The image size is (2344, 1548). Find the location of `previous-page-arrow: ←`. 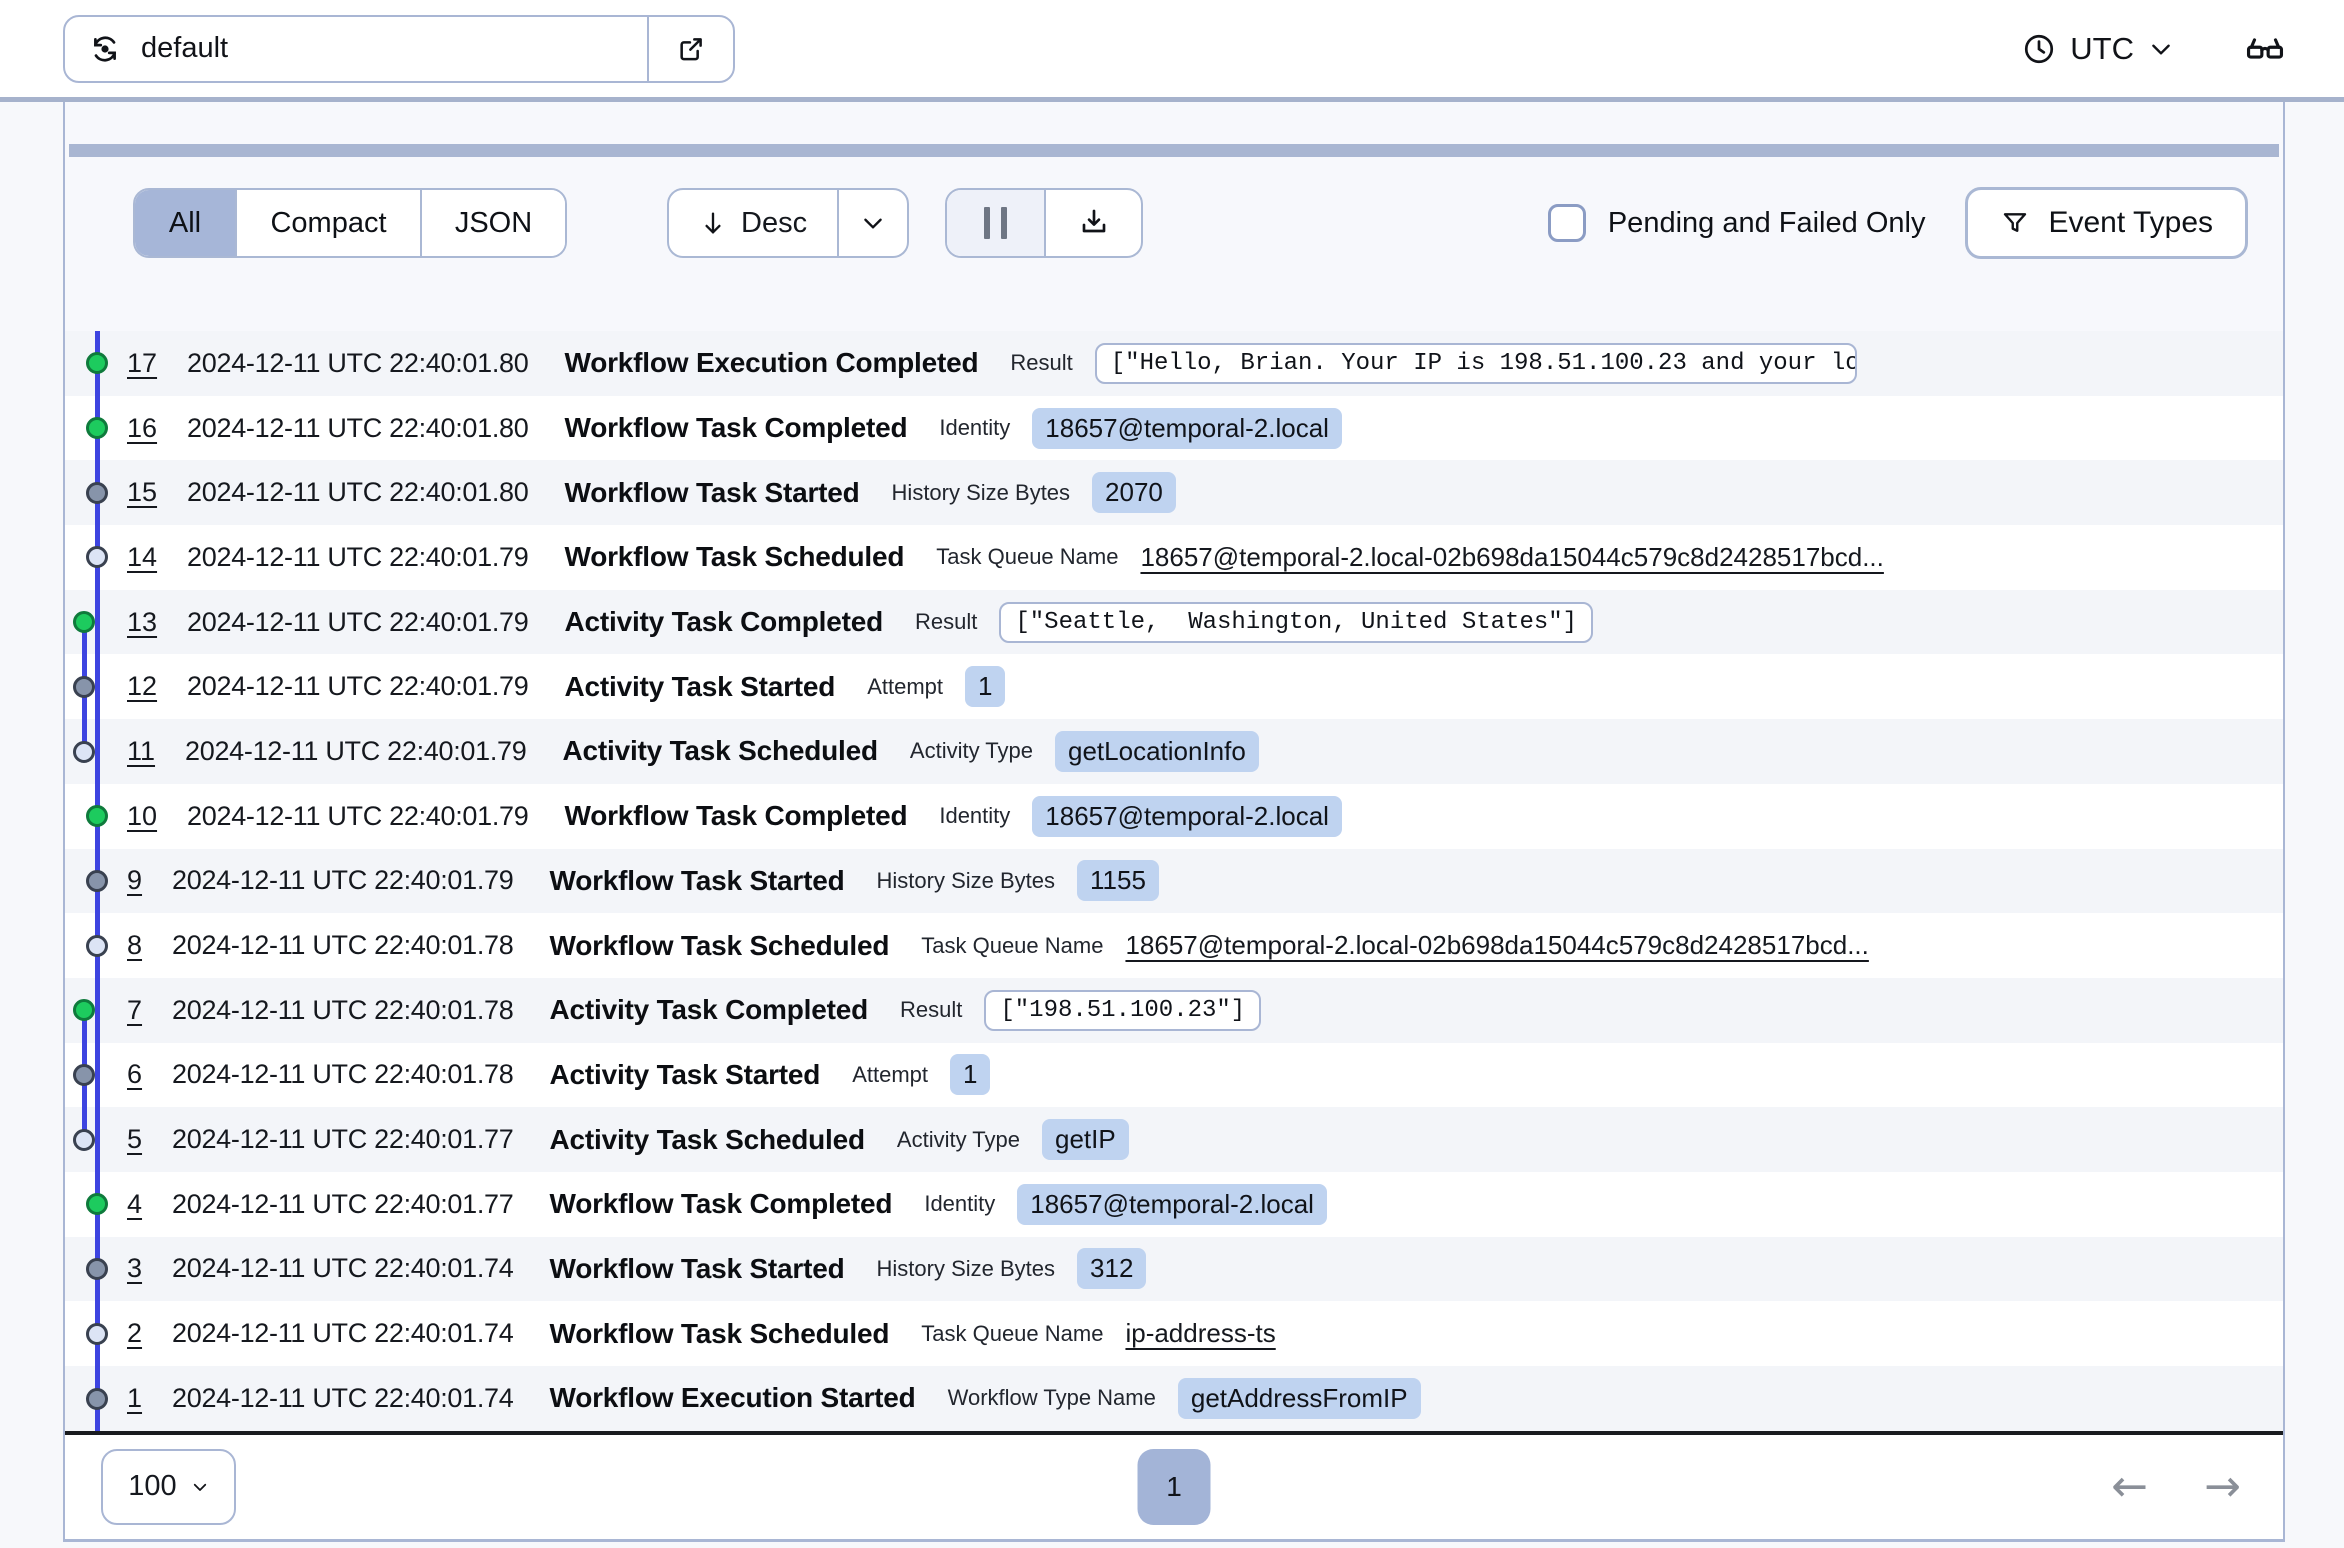

previous-page-arrow: ← is located at coordinates (2129, 1486).